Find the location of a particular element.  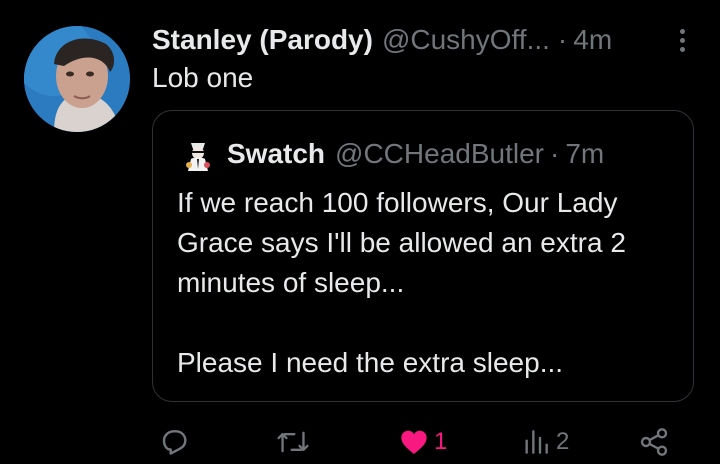

quoted-user-handle: @CCHeadButler is located at coordinates (439, 154).